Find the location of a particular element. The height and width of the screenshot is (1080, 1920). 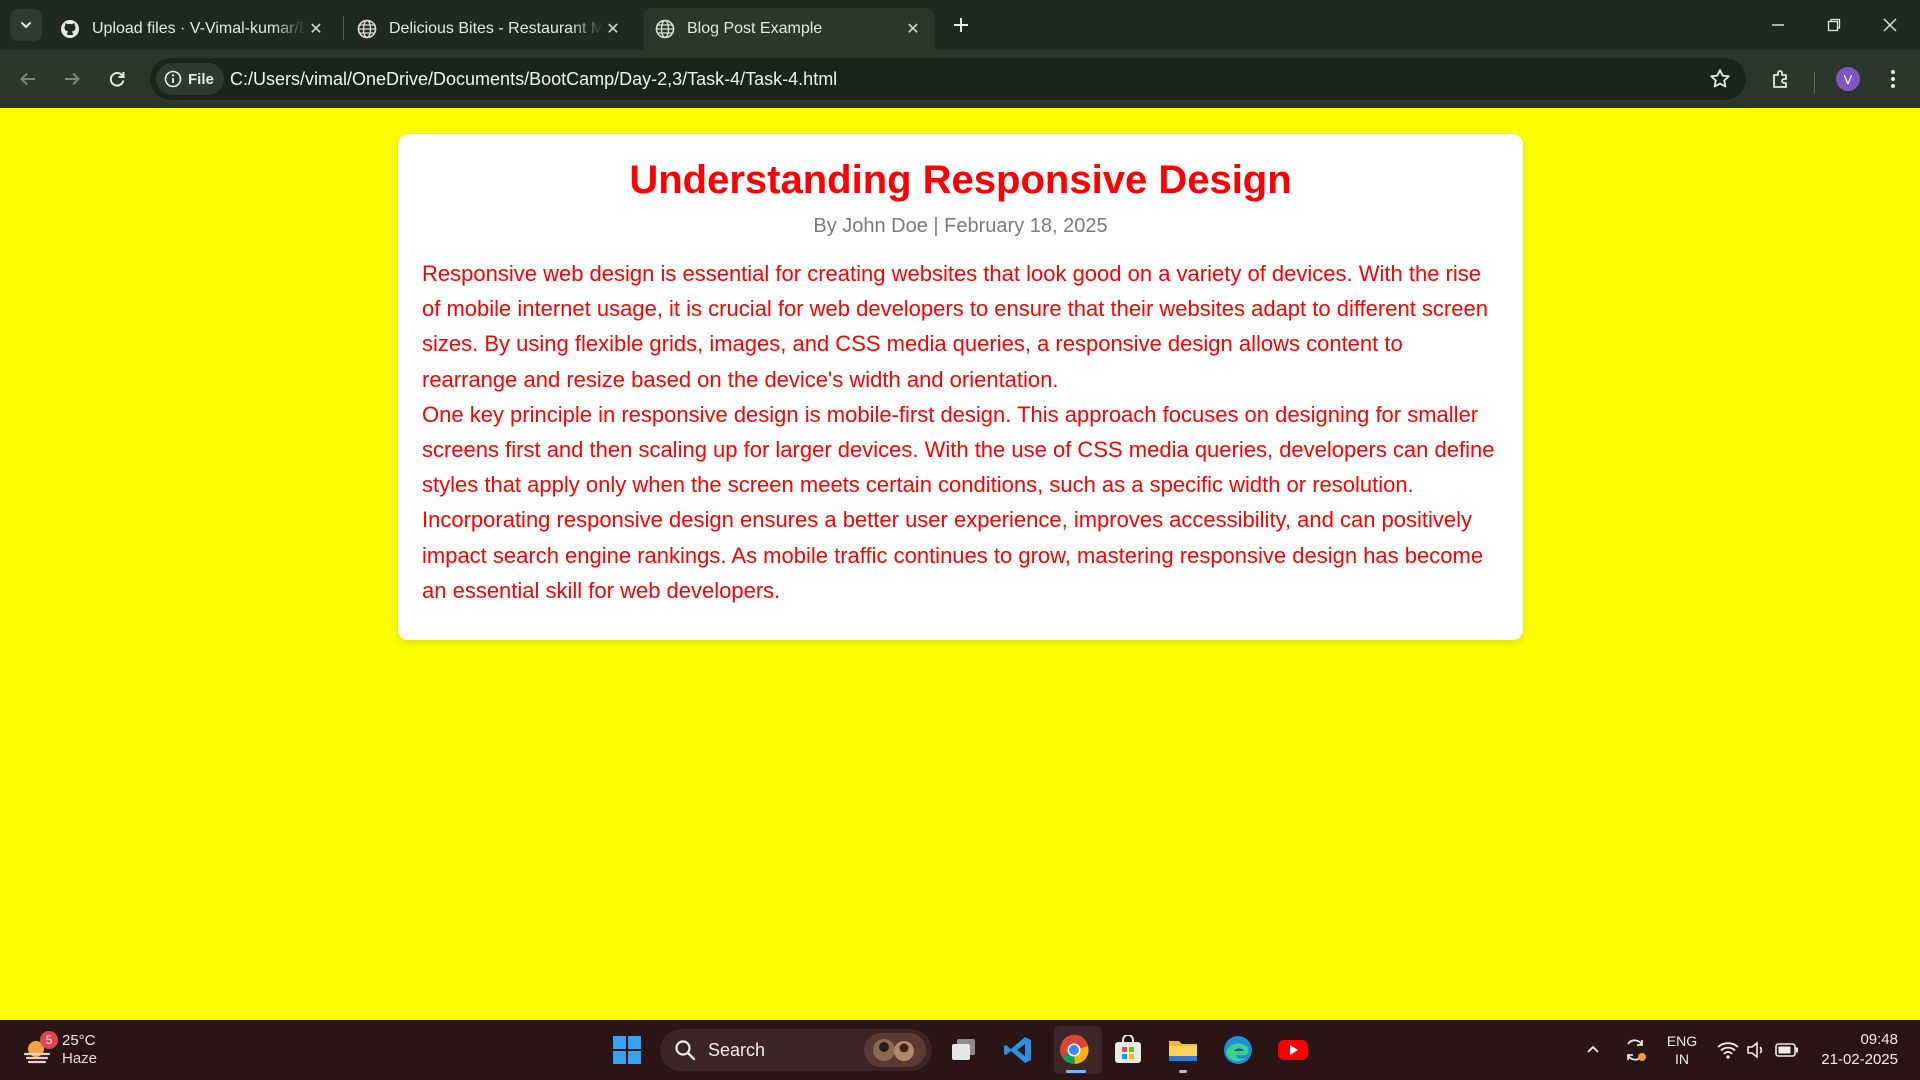

scheme-label: File is located at coordinates (201, 79).